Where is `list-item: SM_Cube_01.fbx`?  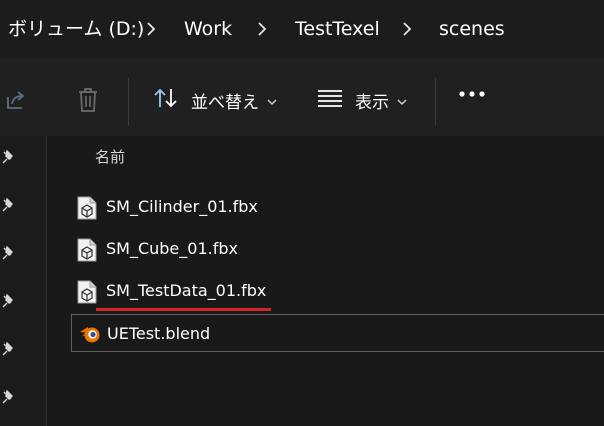
list-item: SM_Cube_01.fbx is located at coordinates (337, 249).